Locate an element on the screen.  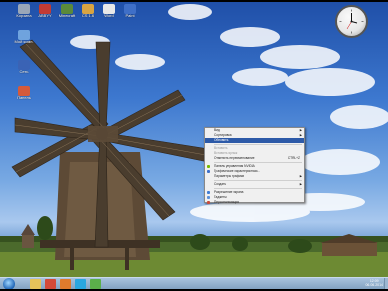
menu-item-label: Создать is located at coordinates (220, 184).